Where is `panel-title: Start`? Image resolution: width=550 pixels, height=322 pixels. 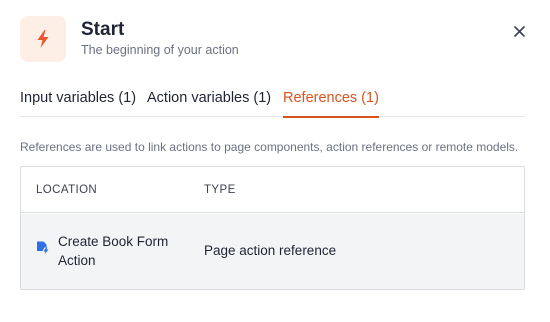 panel-title: Start is located at coordinates (103, 29).